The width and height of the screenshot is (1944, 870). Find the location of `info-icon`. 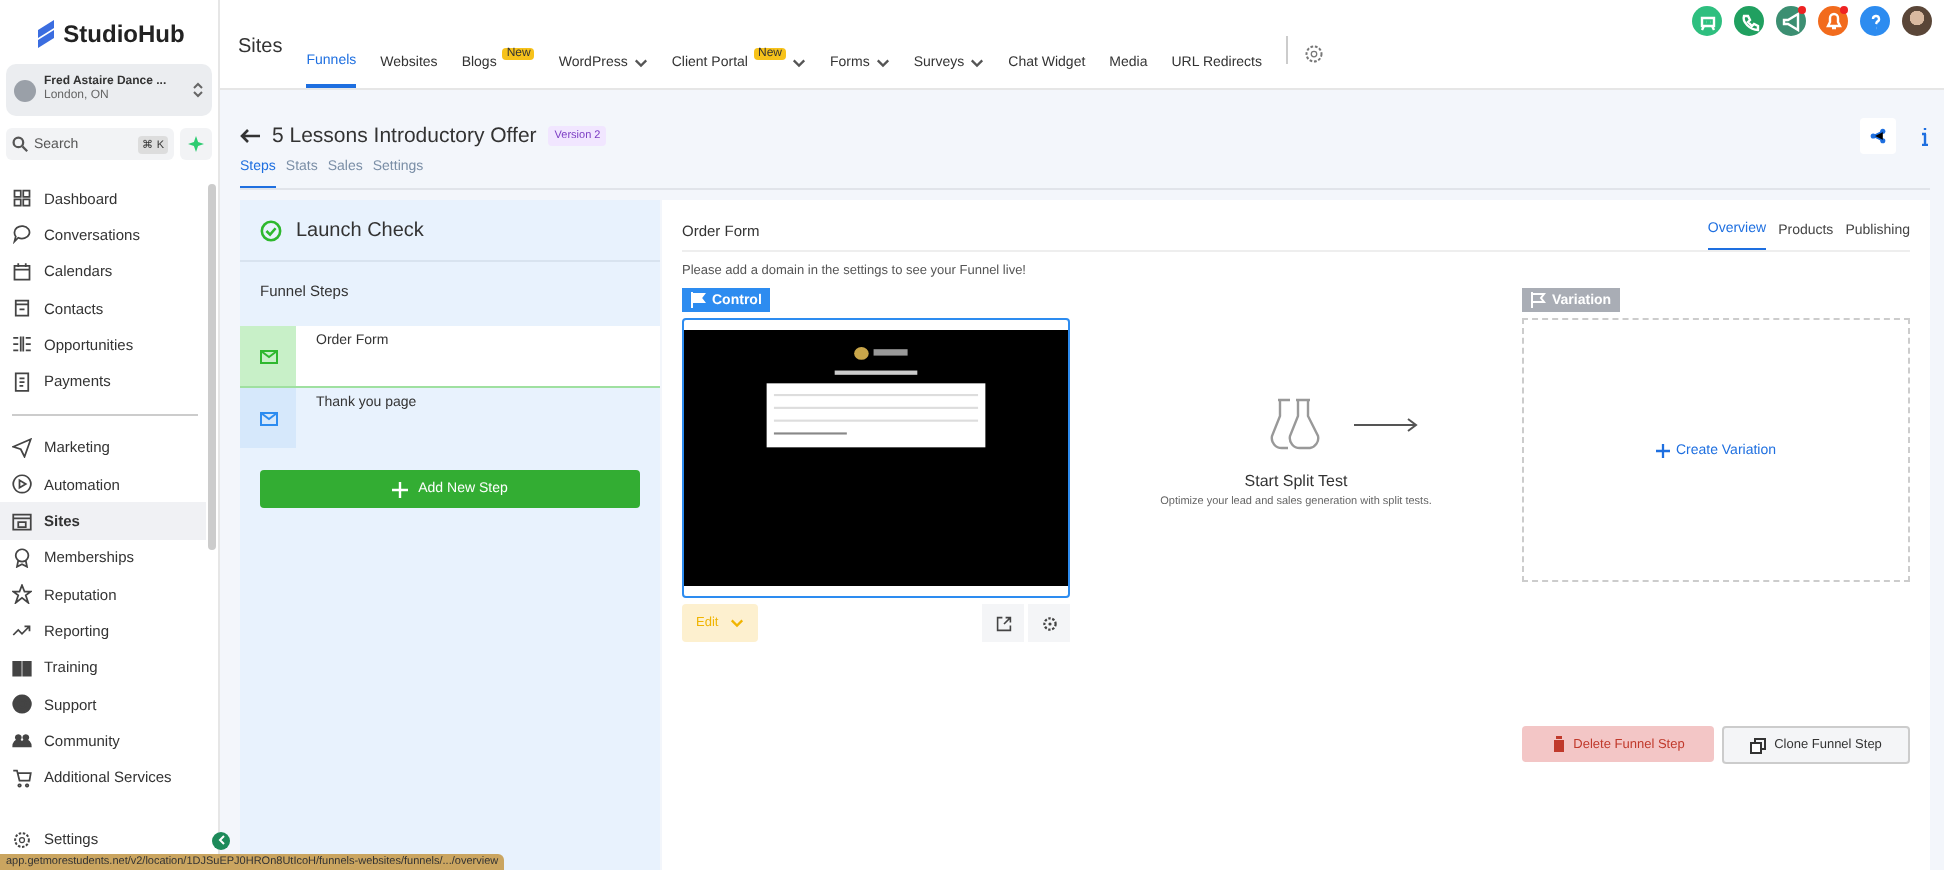

info-icon is located at coordinates (1925, 136).